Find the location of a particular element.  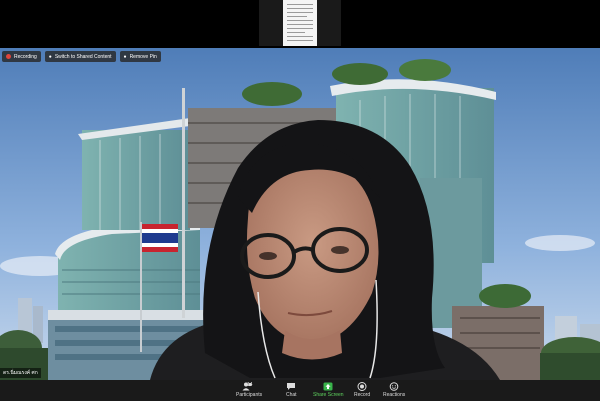

share-screen-label: Share Screen is located at coordinates (328, 395).